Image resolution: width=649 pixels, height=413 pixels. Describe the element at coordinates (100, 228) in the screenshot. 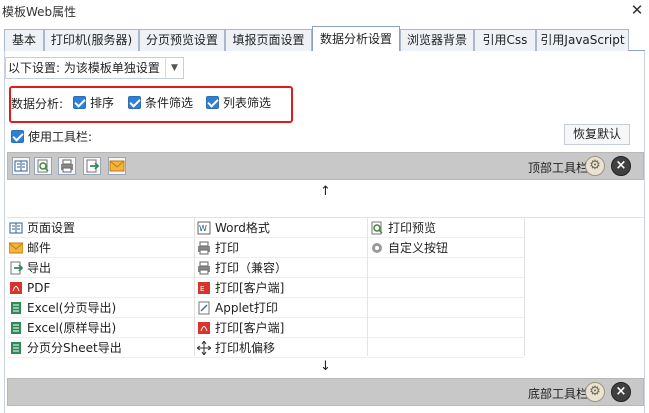

I see `list-item: 页面设置` at that location.